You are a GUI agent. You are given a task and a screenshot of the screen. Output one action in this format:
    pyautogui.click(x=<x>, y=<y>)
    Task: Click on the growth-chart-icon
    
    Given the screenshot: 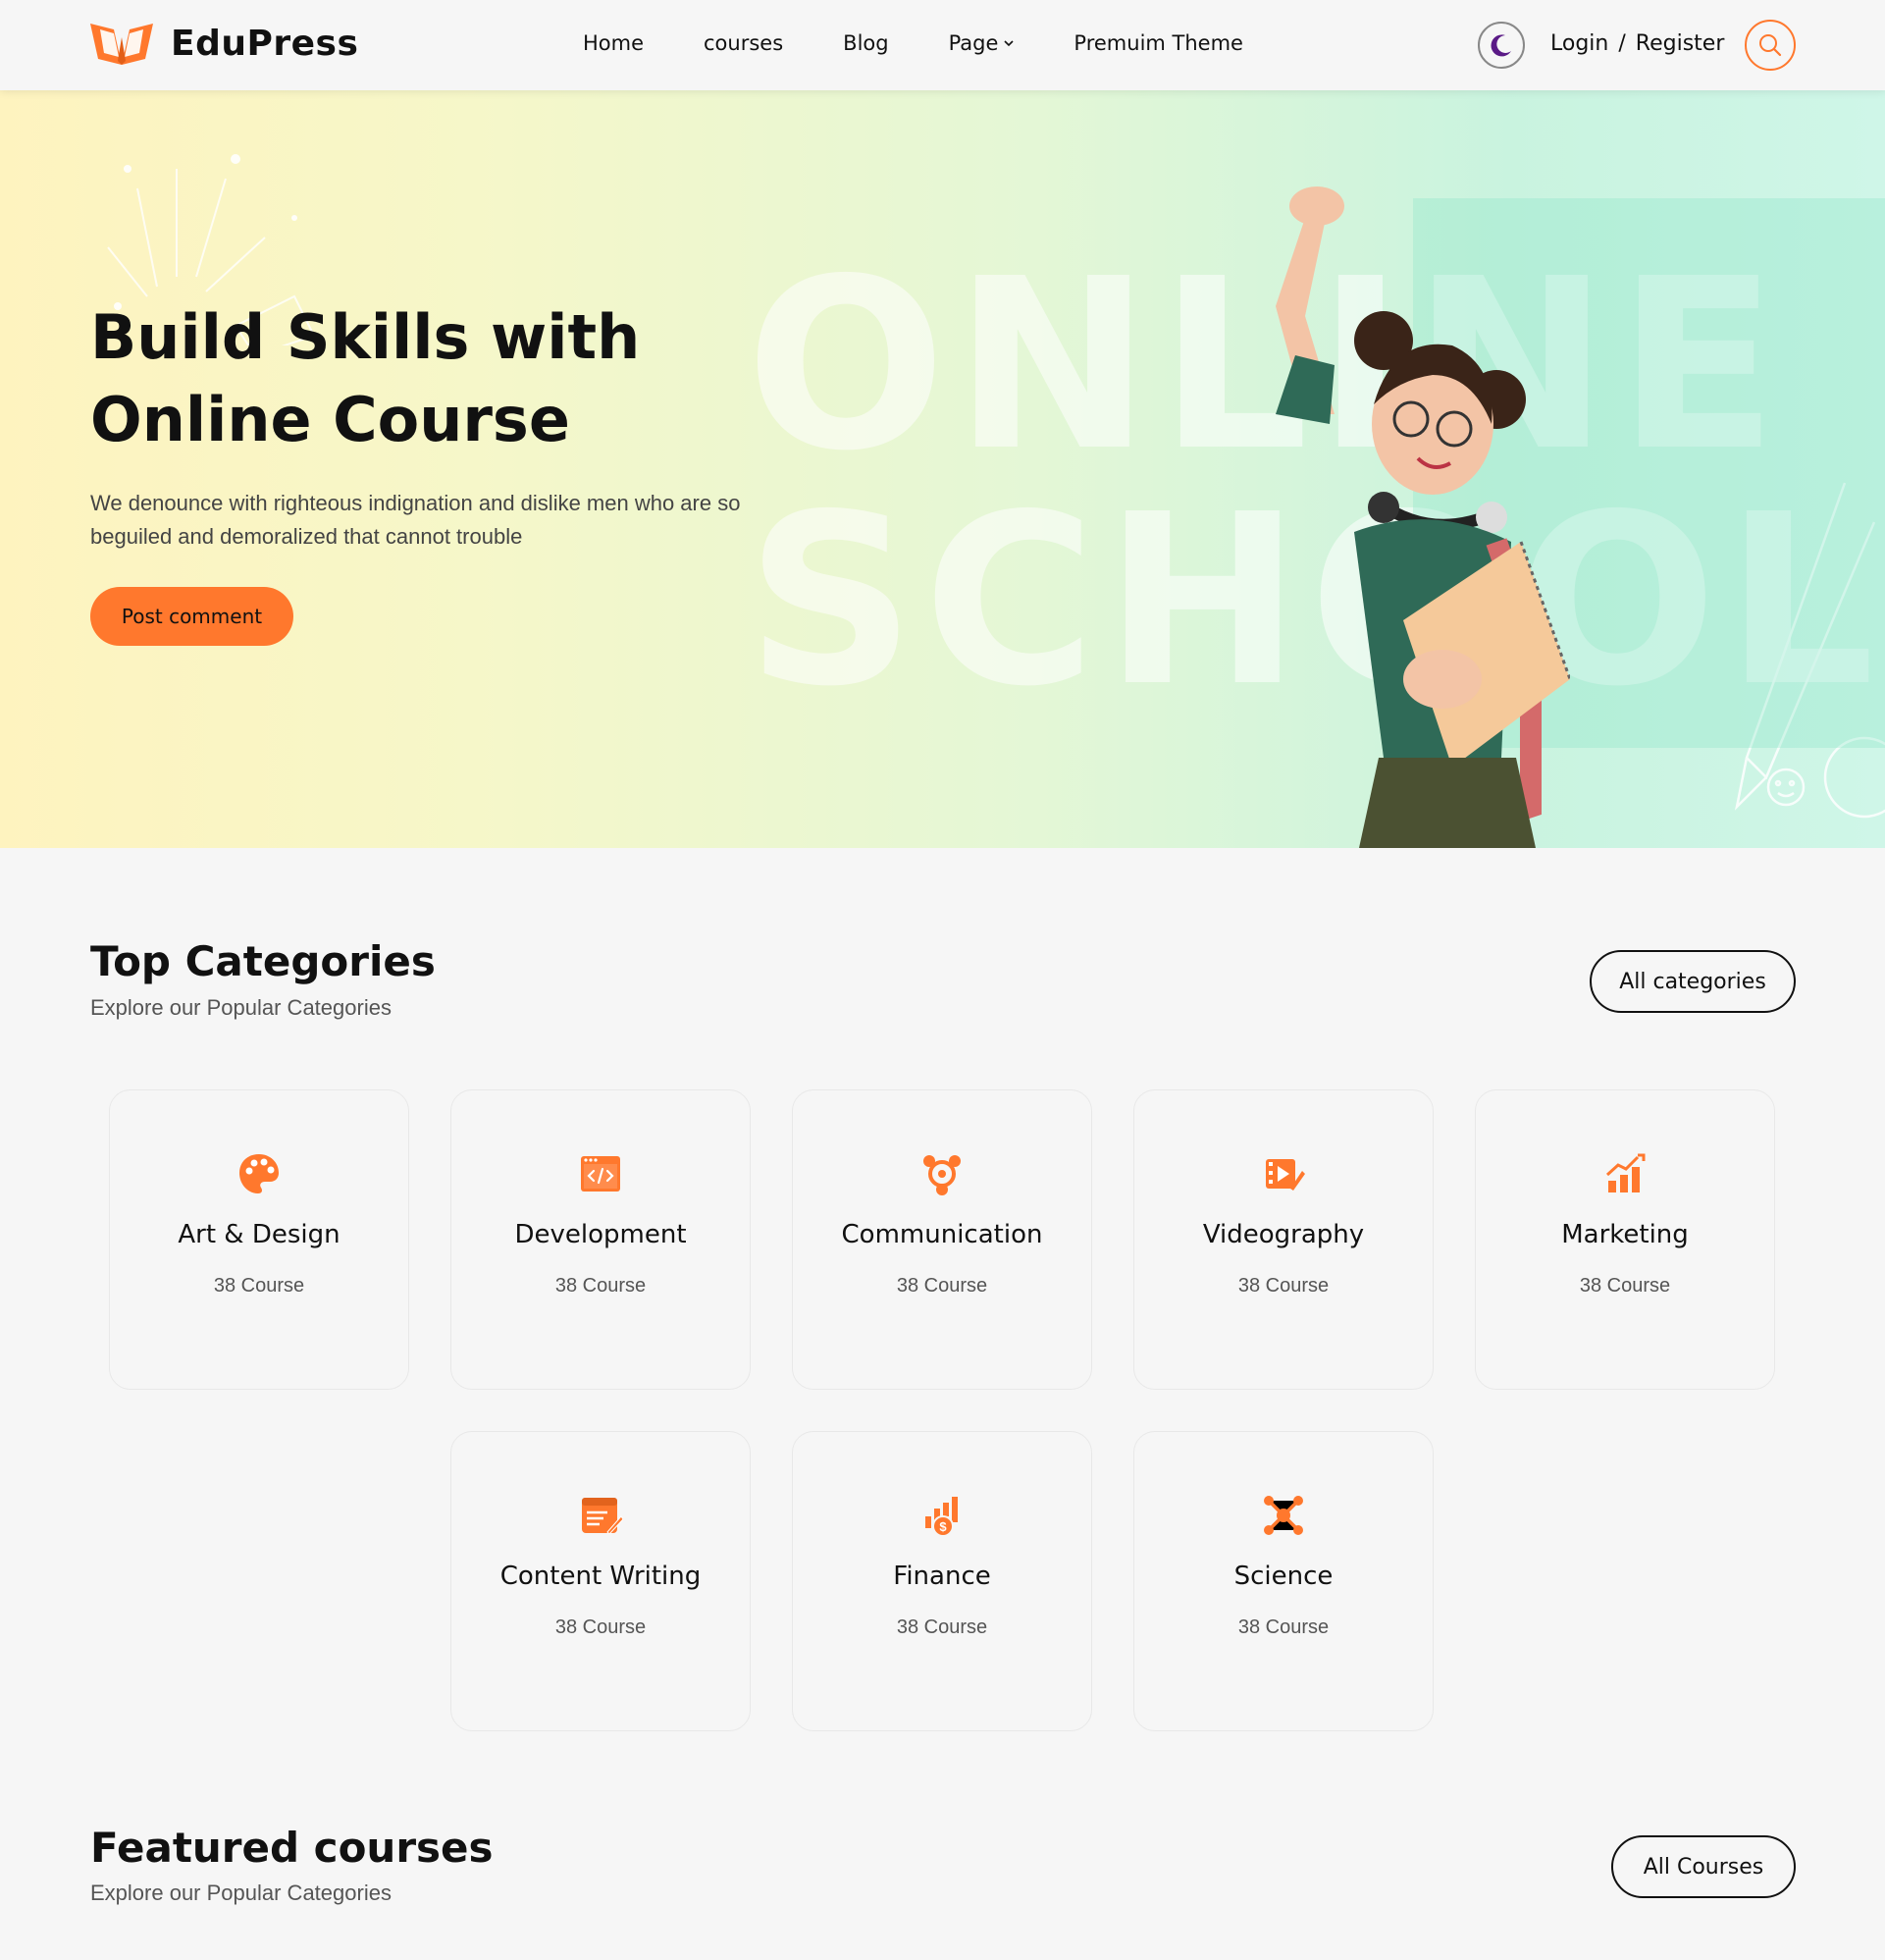 What is the action you would take?
    pyautogui.click(x=1625, y=1173)
    